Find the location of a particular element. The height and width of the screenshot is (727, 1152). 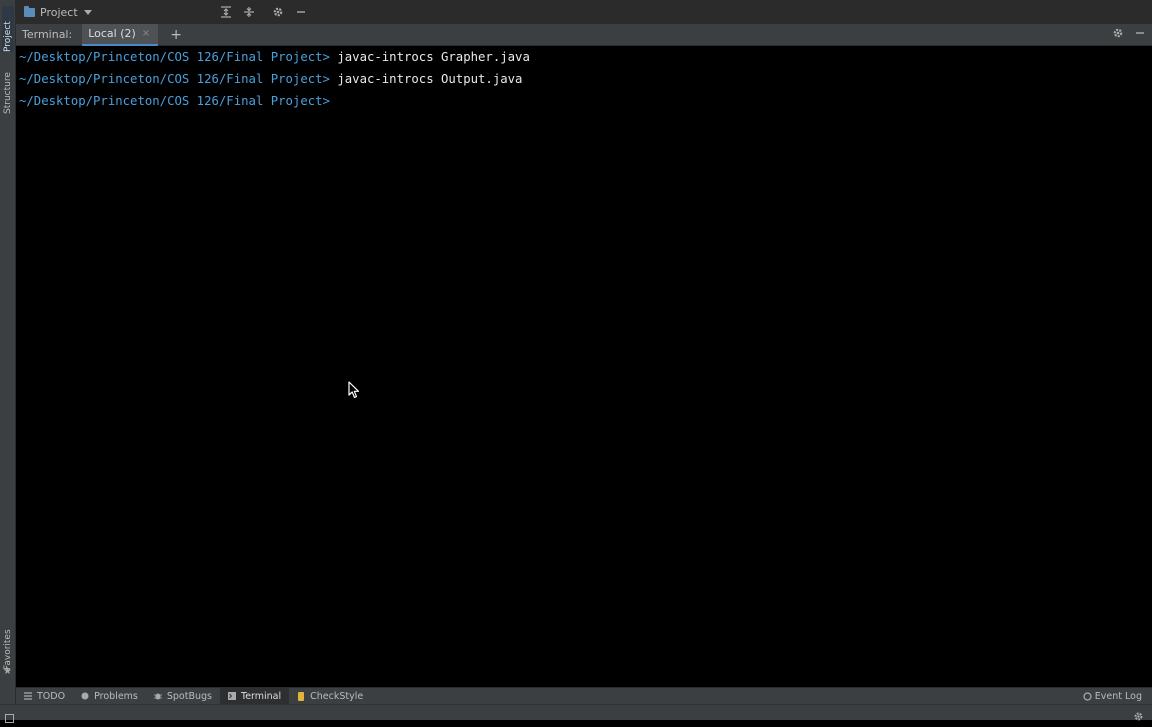

project-selector-label: Project is located at coordinates (59, 12).